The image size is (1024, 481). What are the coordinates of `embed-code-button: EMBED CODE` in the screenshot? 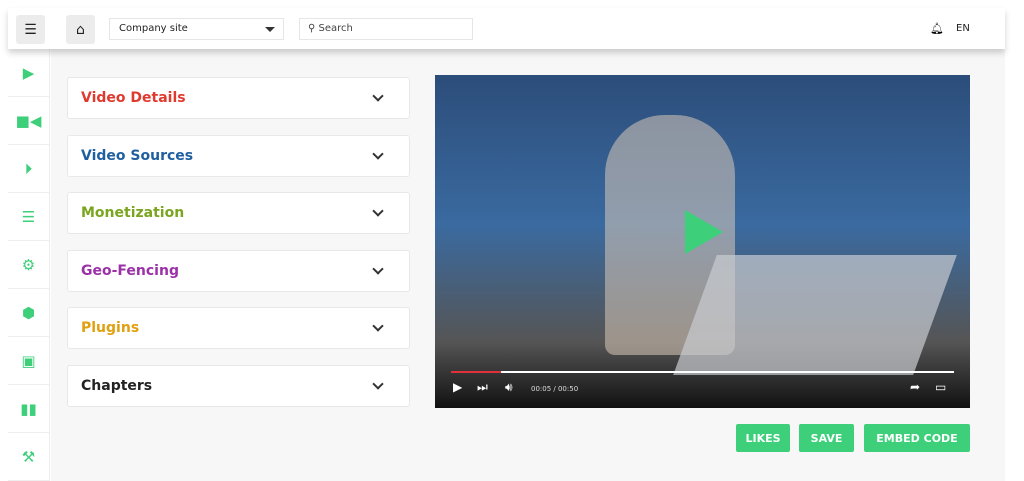 It's located at (917, 438).